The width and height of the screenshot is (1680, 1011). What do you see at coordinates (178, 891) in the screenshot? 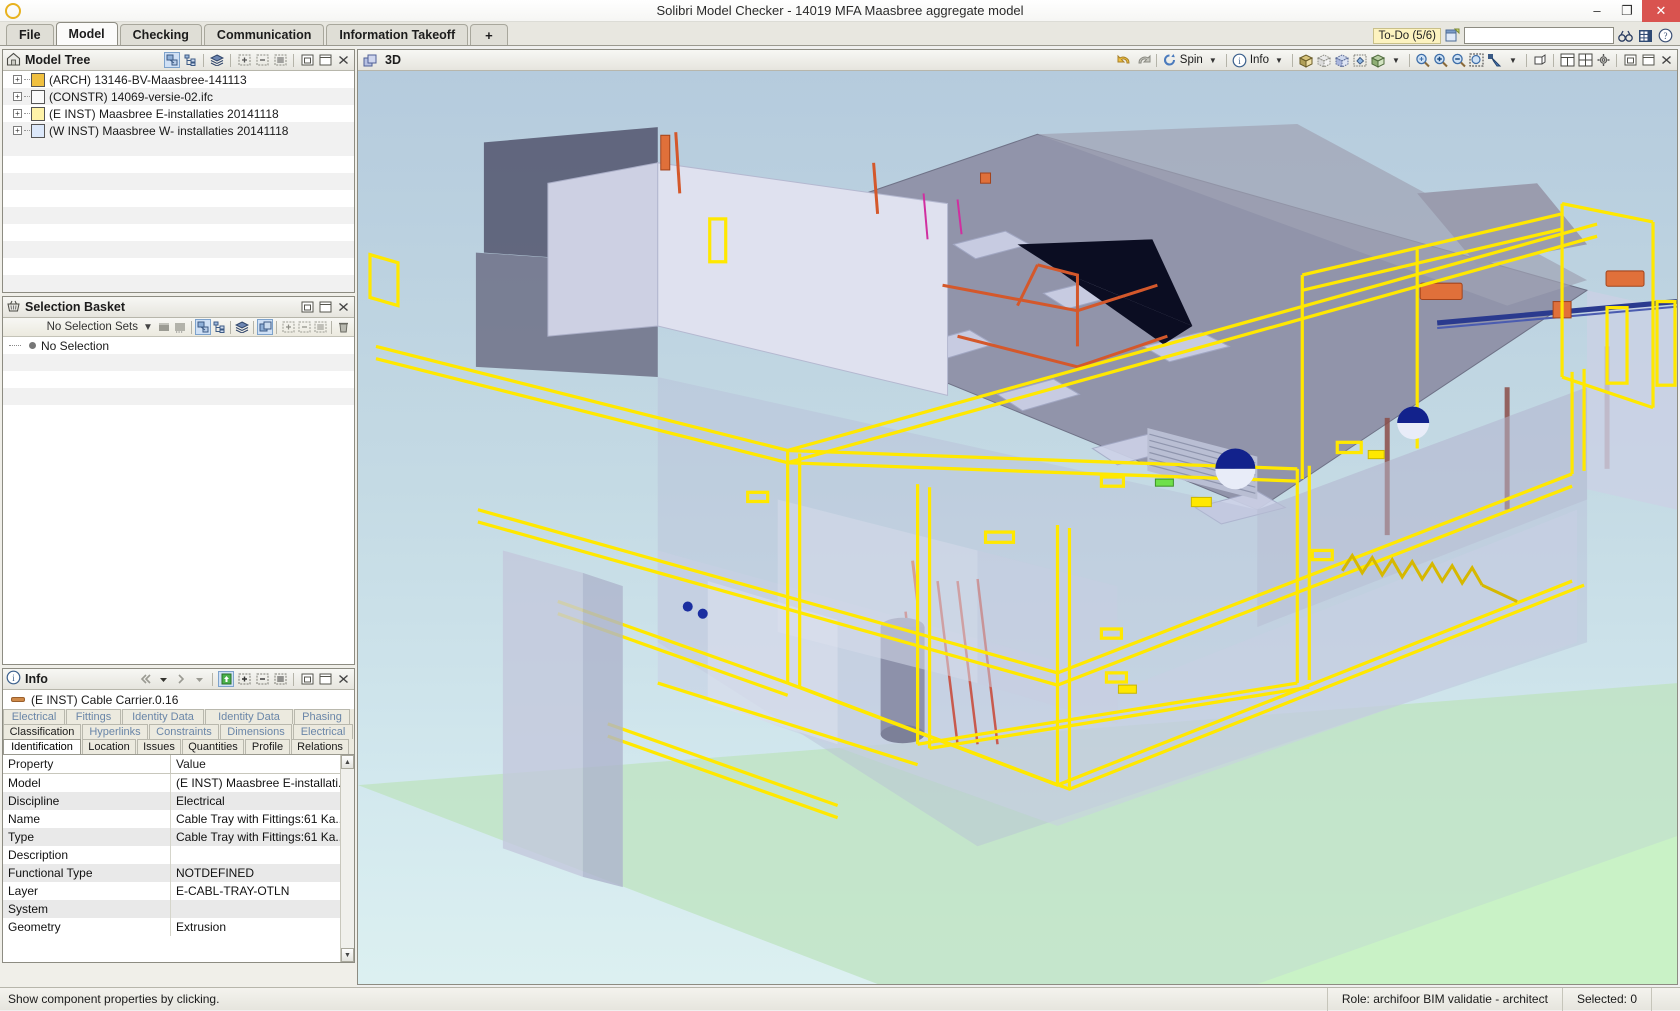
I see `table-row: Layer E-CABL-TRAY-OTLN` at bounding box center [178, 891].